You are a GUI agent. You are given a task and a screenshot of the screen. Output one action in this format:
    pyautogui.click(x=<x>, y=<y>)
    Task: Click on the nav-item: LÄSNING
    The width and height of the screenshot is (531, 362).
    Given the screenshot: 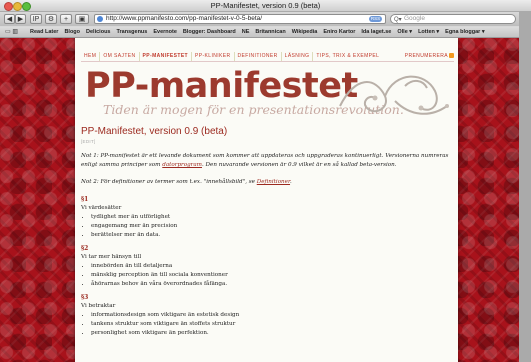 What is the action you would take?
    pyautogui.click(x=298, y=56)
    